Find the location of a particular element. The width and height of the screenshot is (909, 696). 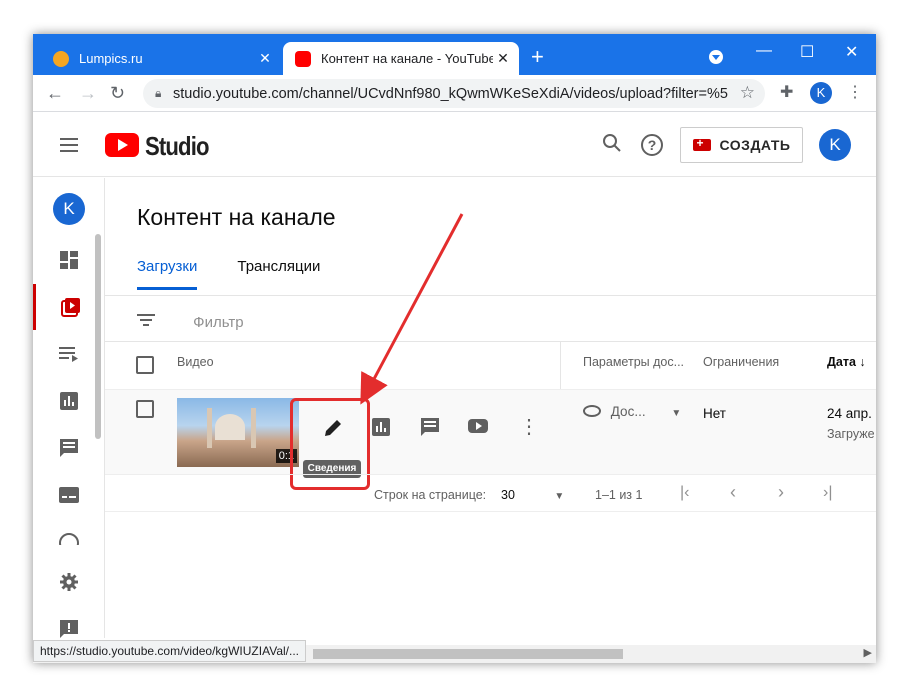

column-date-label: Дата is located at coordinates (841, 362).